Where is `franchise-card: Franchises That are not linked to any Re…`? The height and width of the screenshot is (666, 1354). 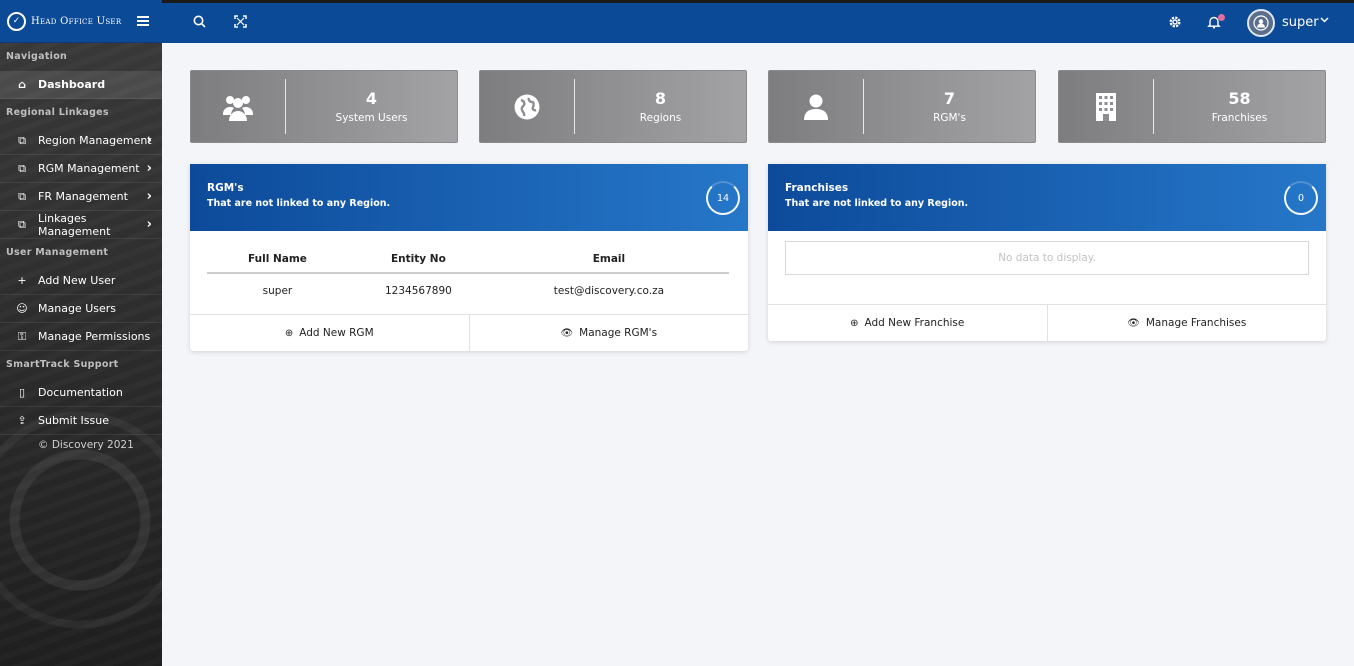
franchise-card: Franchises That are not linked to any Re… is located at coordinates (1047, 252).